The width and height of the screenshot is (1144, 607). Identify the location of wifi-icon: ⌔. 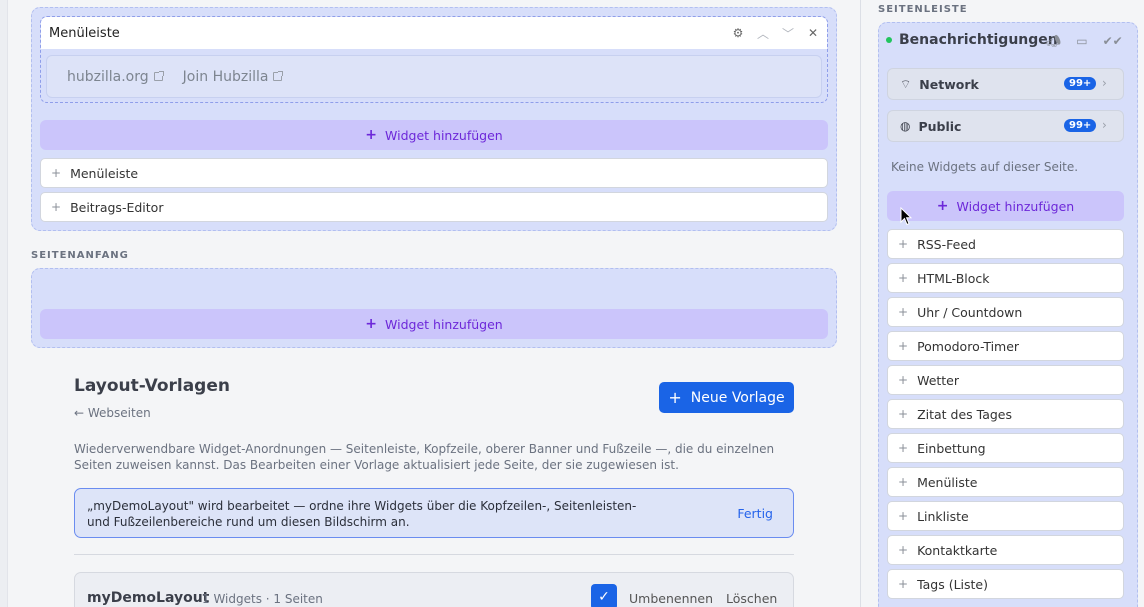
(906, 83).